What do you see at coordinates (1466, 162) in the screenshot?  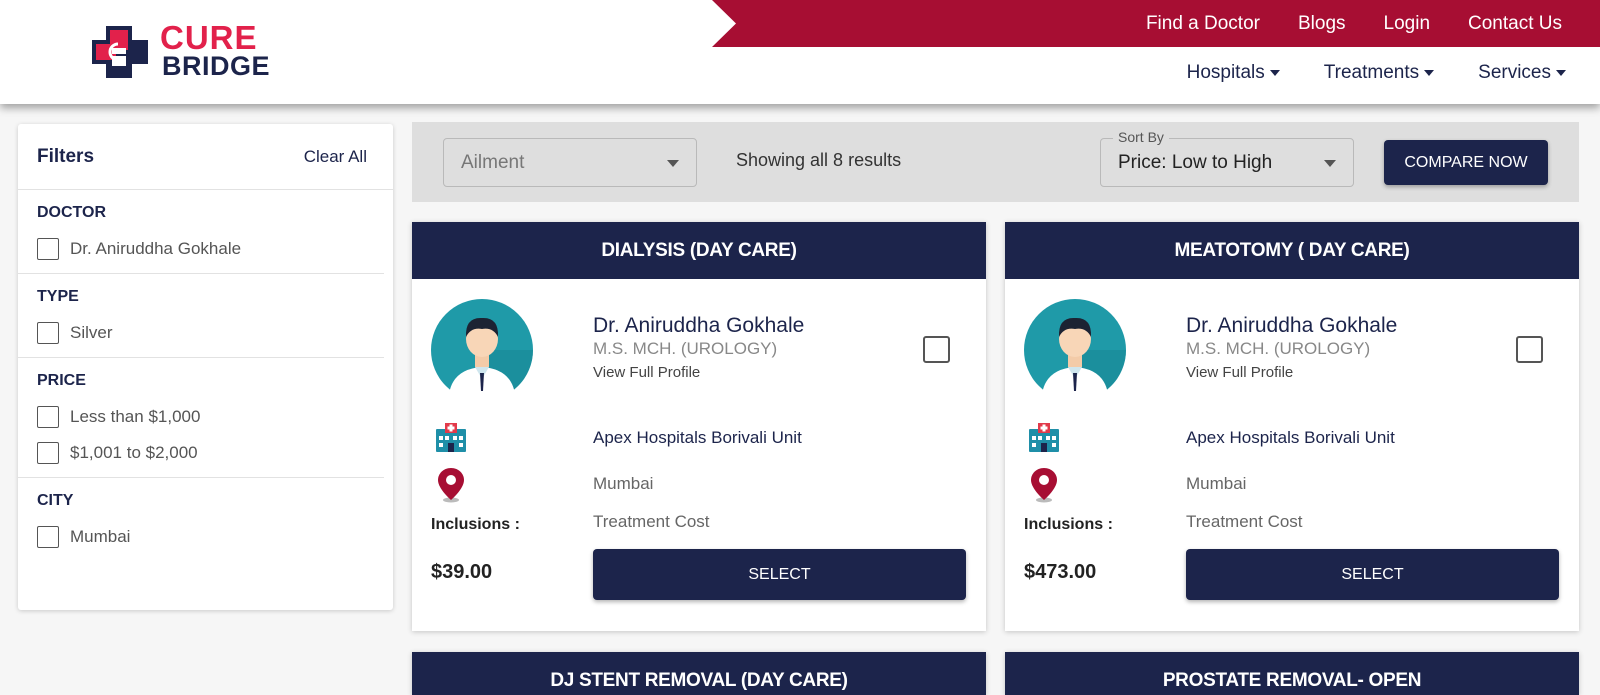 I see `compare-now-button: COMPARE NOW` at bounding box center [1466, 162].